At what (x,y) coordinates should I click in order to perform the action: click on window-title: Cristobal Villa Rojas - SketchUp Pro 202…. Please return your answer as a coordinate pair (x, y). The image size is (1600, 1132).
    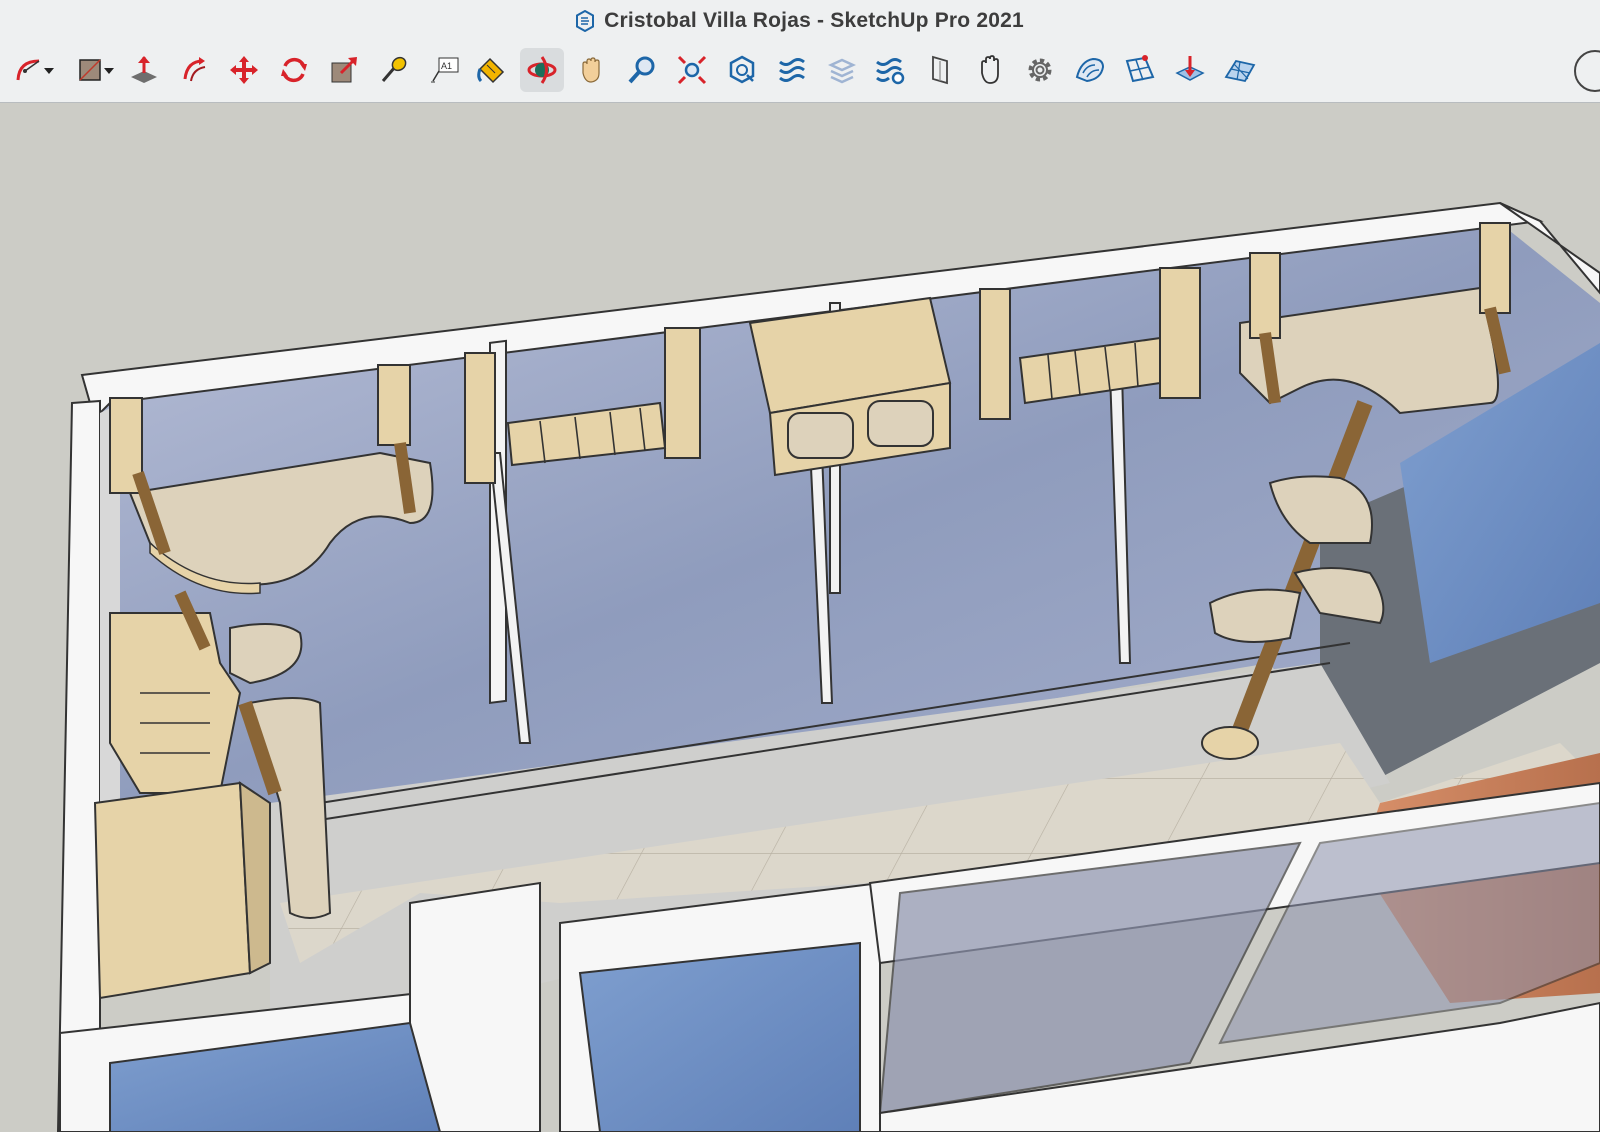
    Looking at the image, I should click on (814, 20).